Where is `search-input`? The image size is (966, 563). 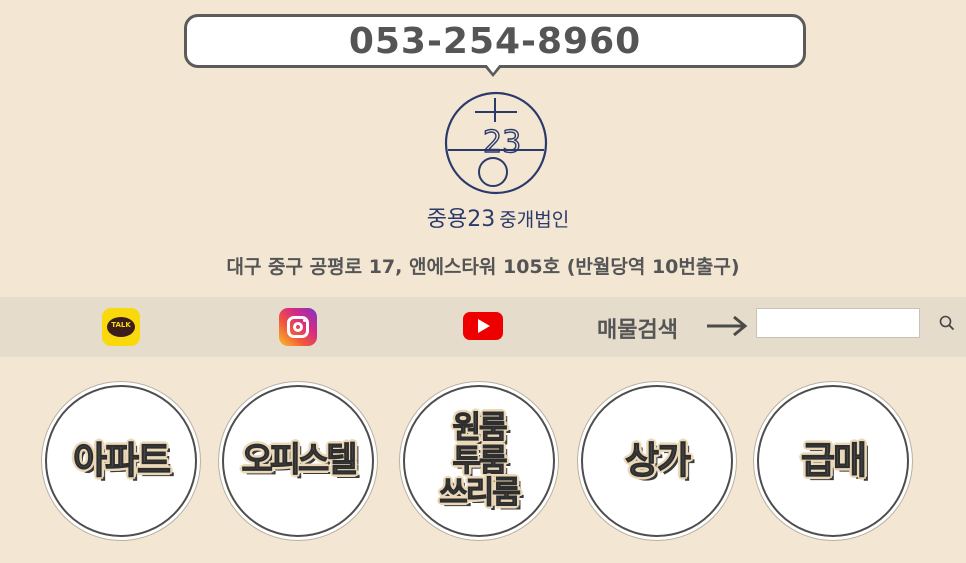 search-input is located at coordinates (848, 323).